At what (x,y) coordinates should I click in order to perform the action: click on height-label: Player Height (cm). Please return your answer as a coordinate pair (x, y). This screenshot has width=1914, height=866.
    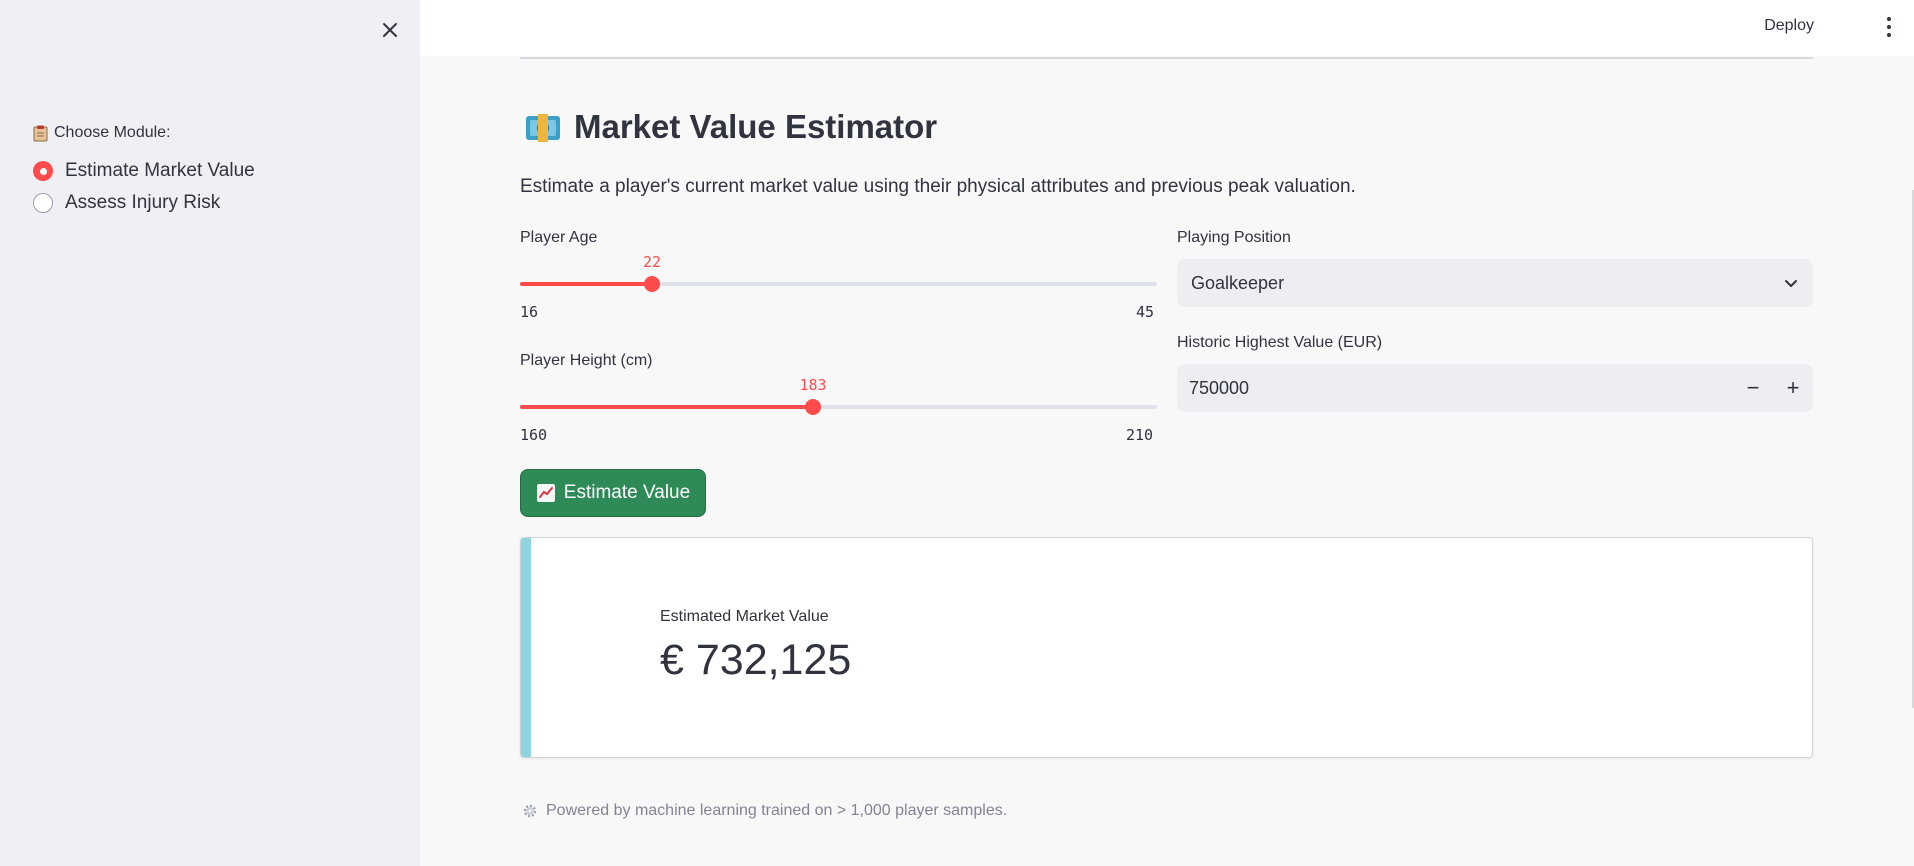
    Looking at the image, I should click on (586, 360).